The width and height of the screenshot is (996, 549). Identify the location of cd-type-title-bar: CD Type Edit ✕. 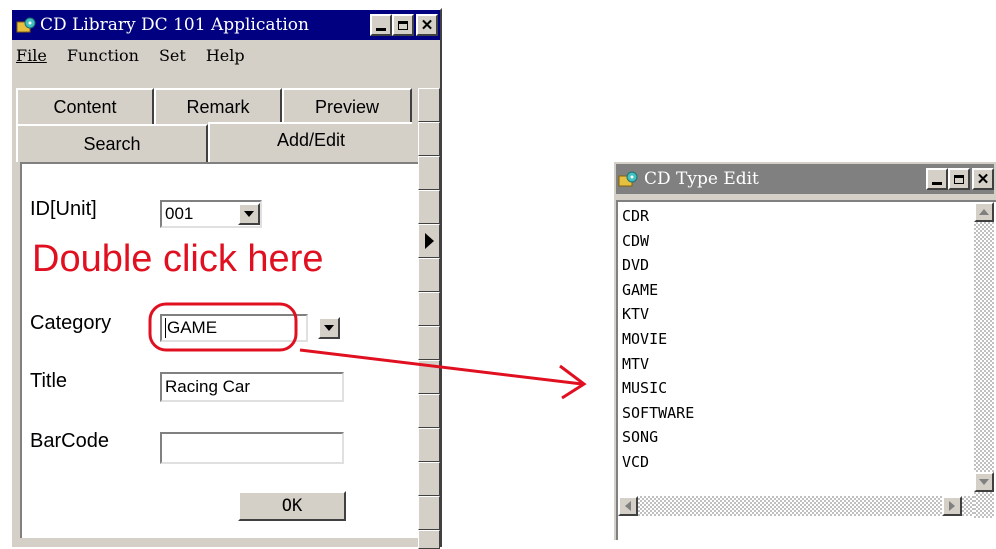
(805, 179).